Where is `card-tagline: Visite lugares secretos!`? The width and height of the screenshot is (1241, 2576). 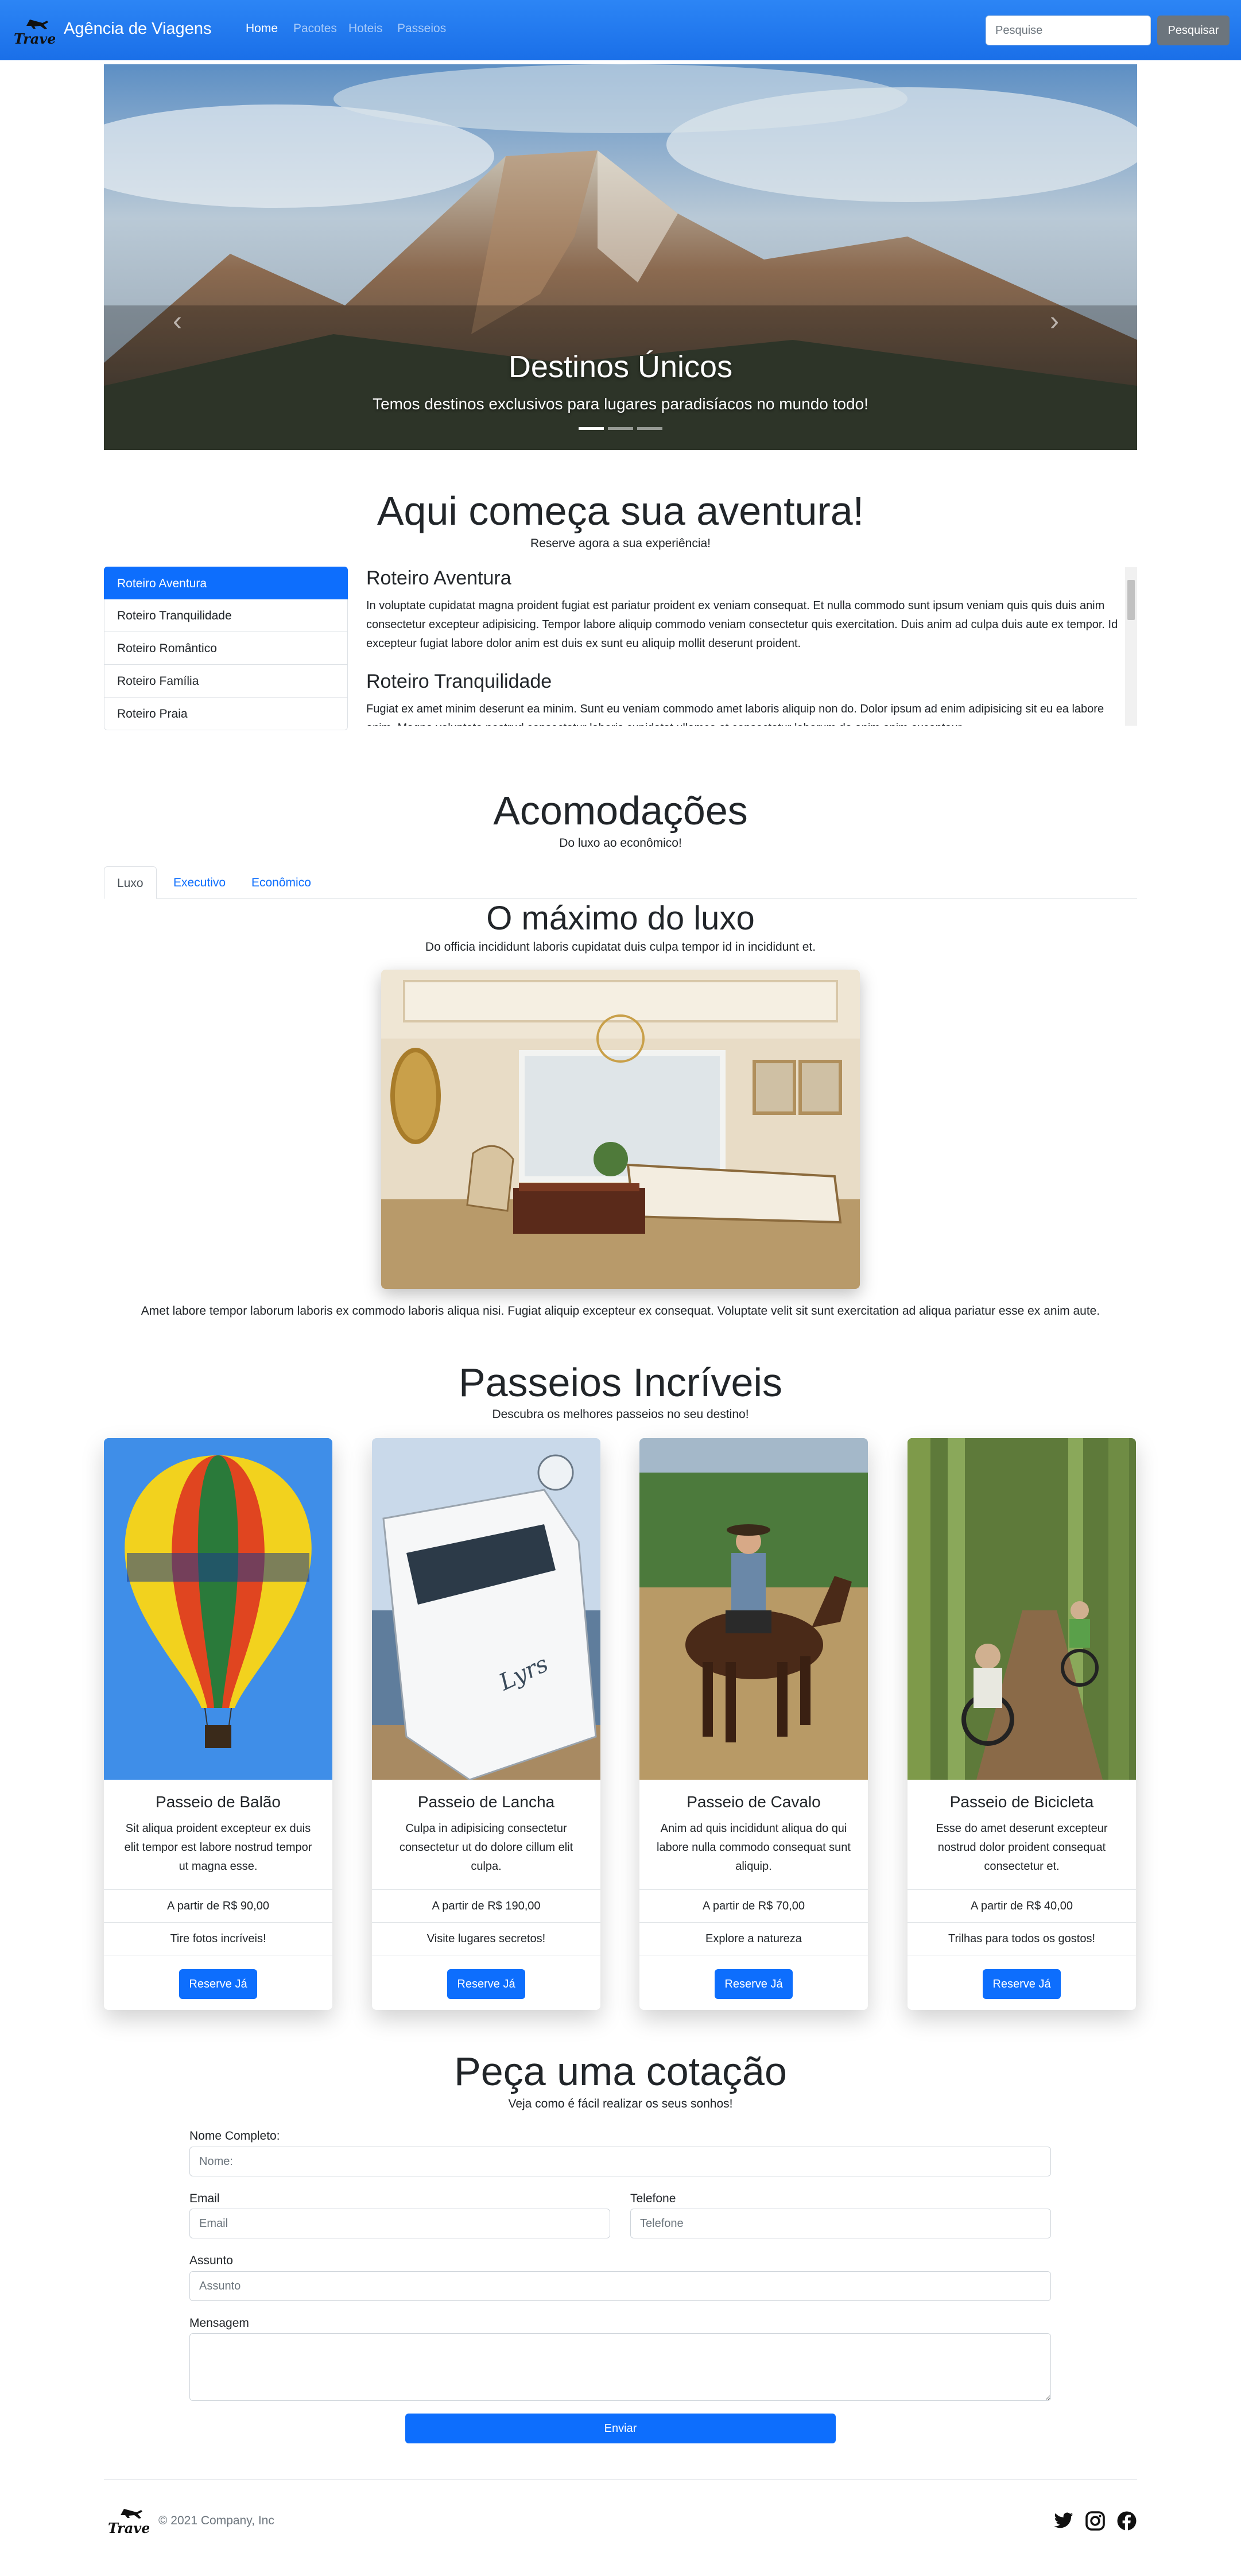
card-tagline: Visite lugares secretos! is located at coordinates (486, 1939).